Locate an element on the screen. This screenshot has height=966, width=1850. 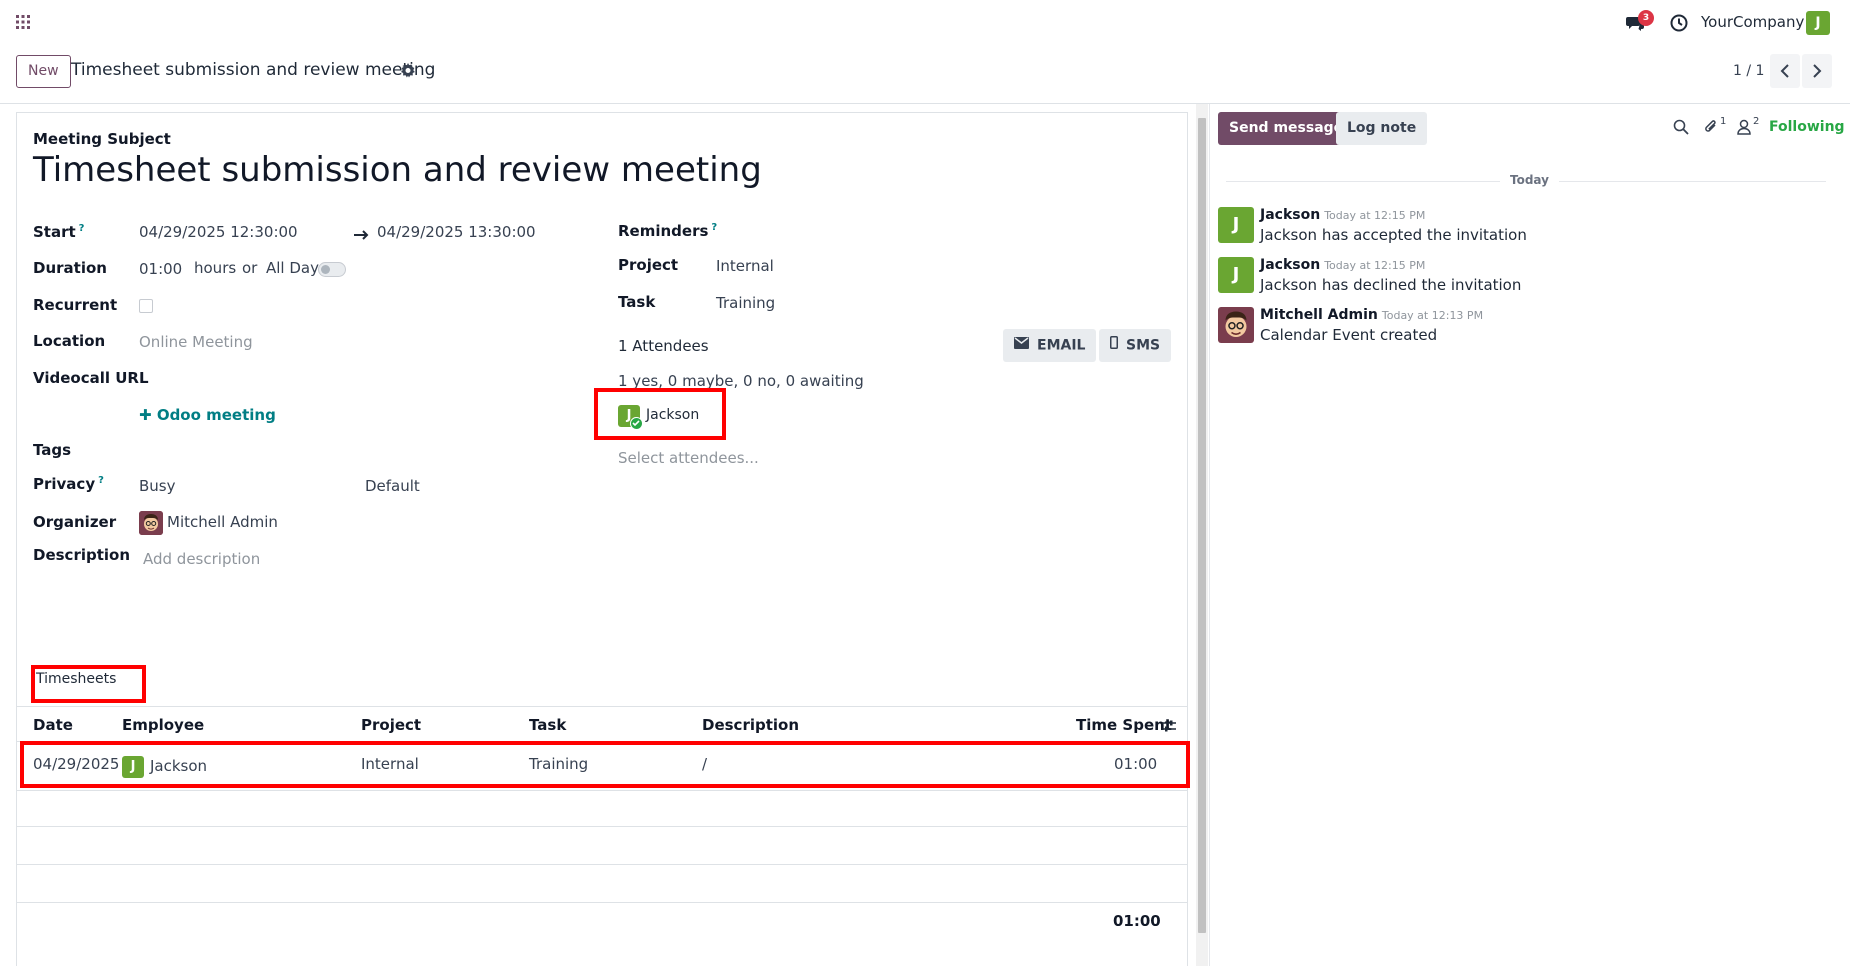
sms-button: SMS is located at coordinates (1135, 345).